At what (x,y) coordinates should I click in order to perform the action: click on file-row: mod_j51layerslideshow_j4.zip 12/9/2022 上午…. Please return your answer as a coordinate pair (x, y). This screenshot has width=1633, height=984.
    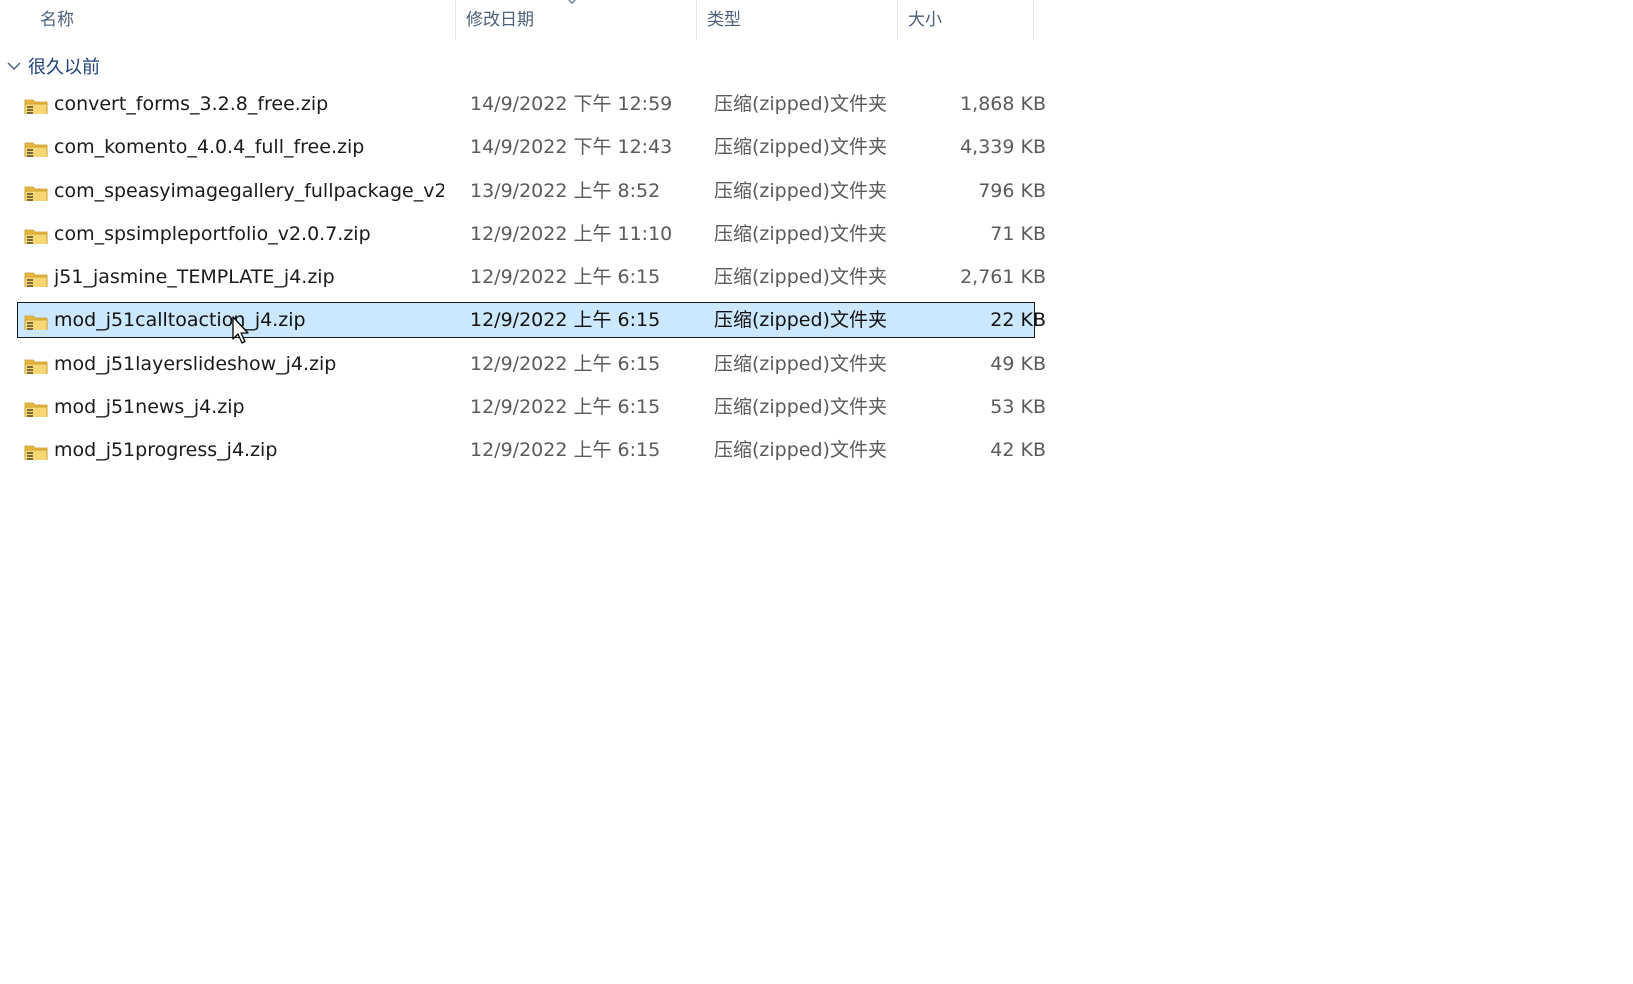
    Looking at the image, I should click on (531, 364).